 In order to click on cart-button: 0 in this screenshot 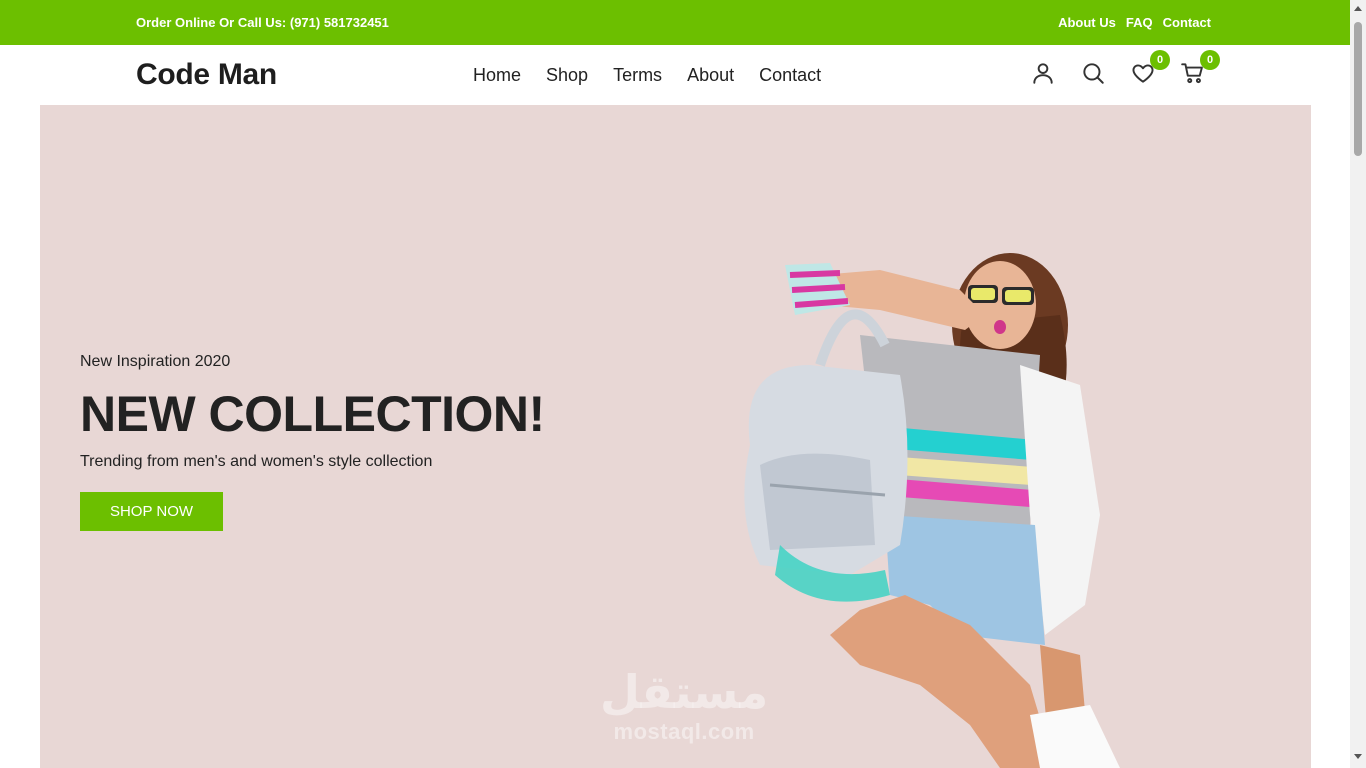, I will do `click(1200, 68)`.